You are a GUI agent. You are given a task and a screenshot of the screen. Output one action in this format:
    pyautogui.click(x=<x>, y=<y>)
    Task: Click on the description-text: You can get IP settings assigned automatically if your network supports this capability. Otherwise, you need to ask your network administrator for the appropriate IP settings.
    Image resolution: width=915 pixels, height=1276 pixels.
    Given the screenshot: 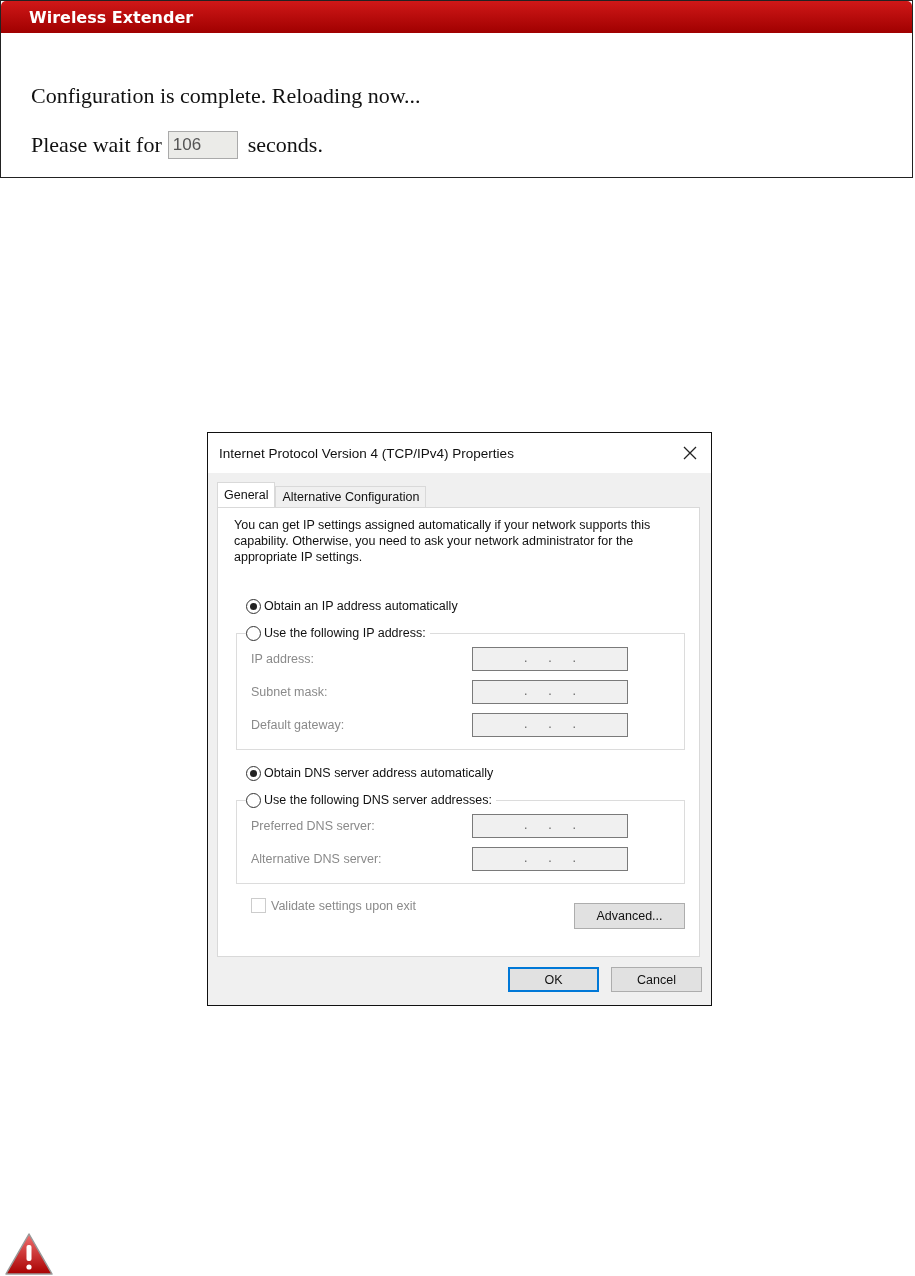 What is the action you would take?
    pyautogui.click(x=443, y=541)
    